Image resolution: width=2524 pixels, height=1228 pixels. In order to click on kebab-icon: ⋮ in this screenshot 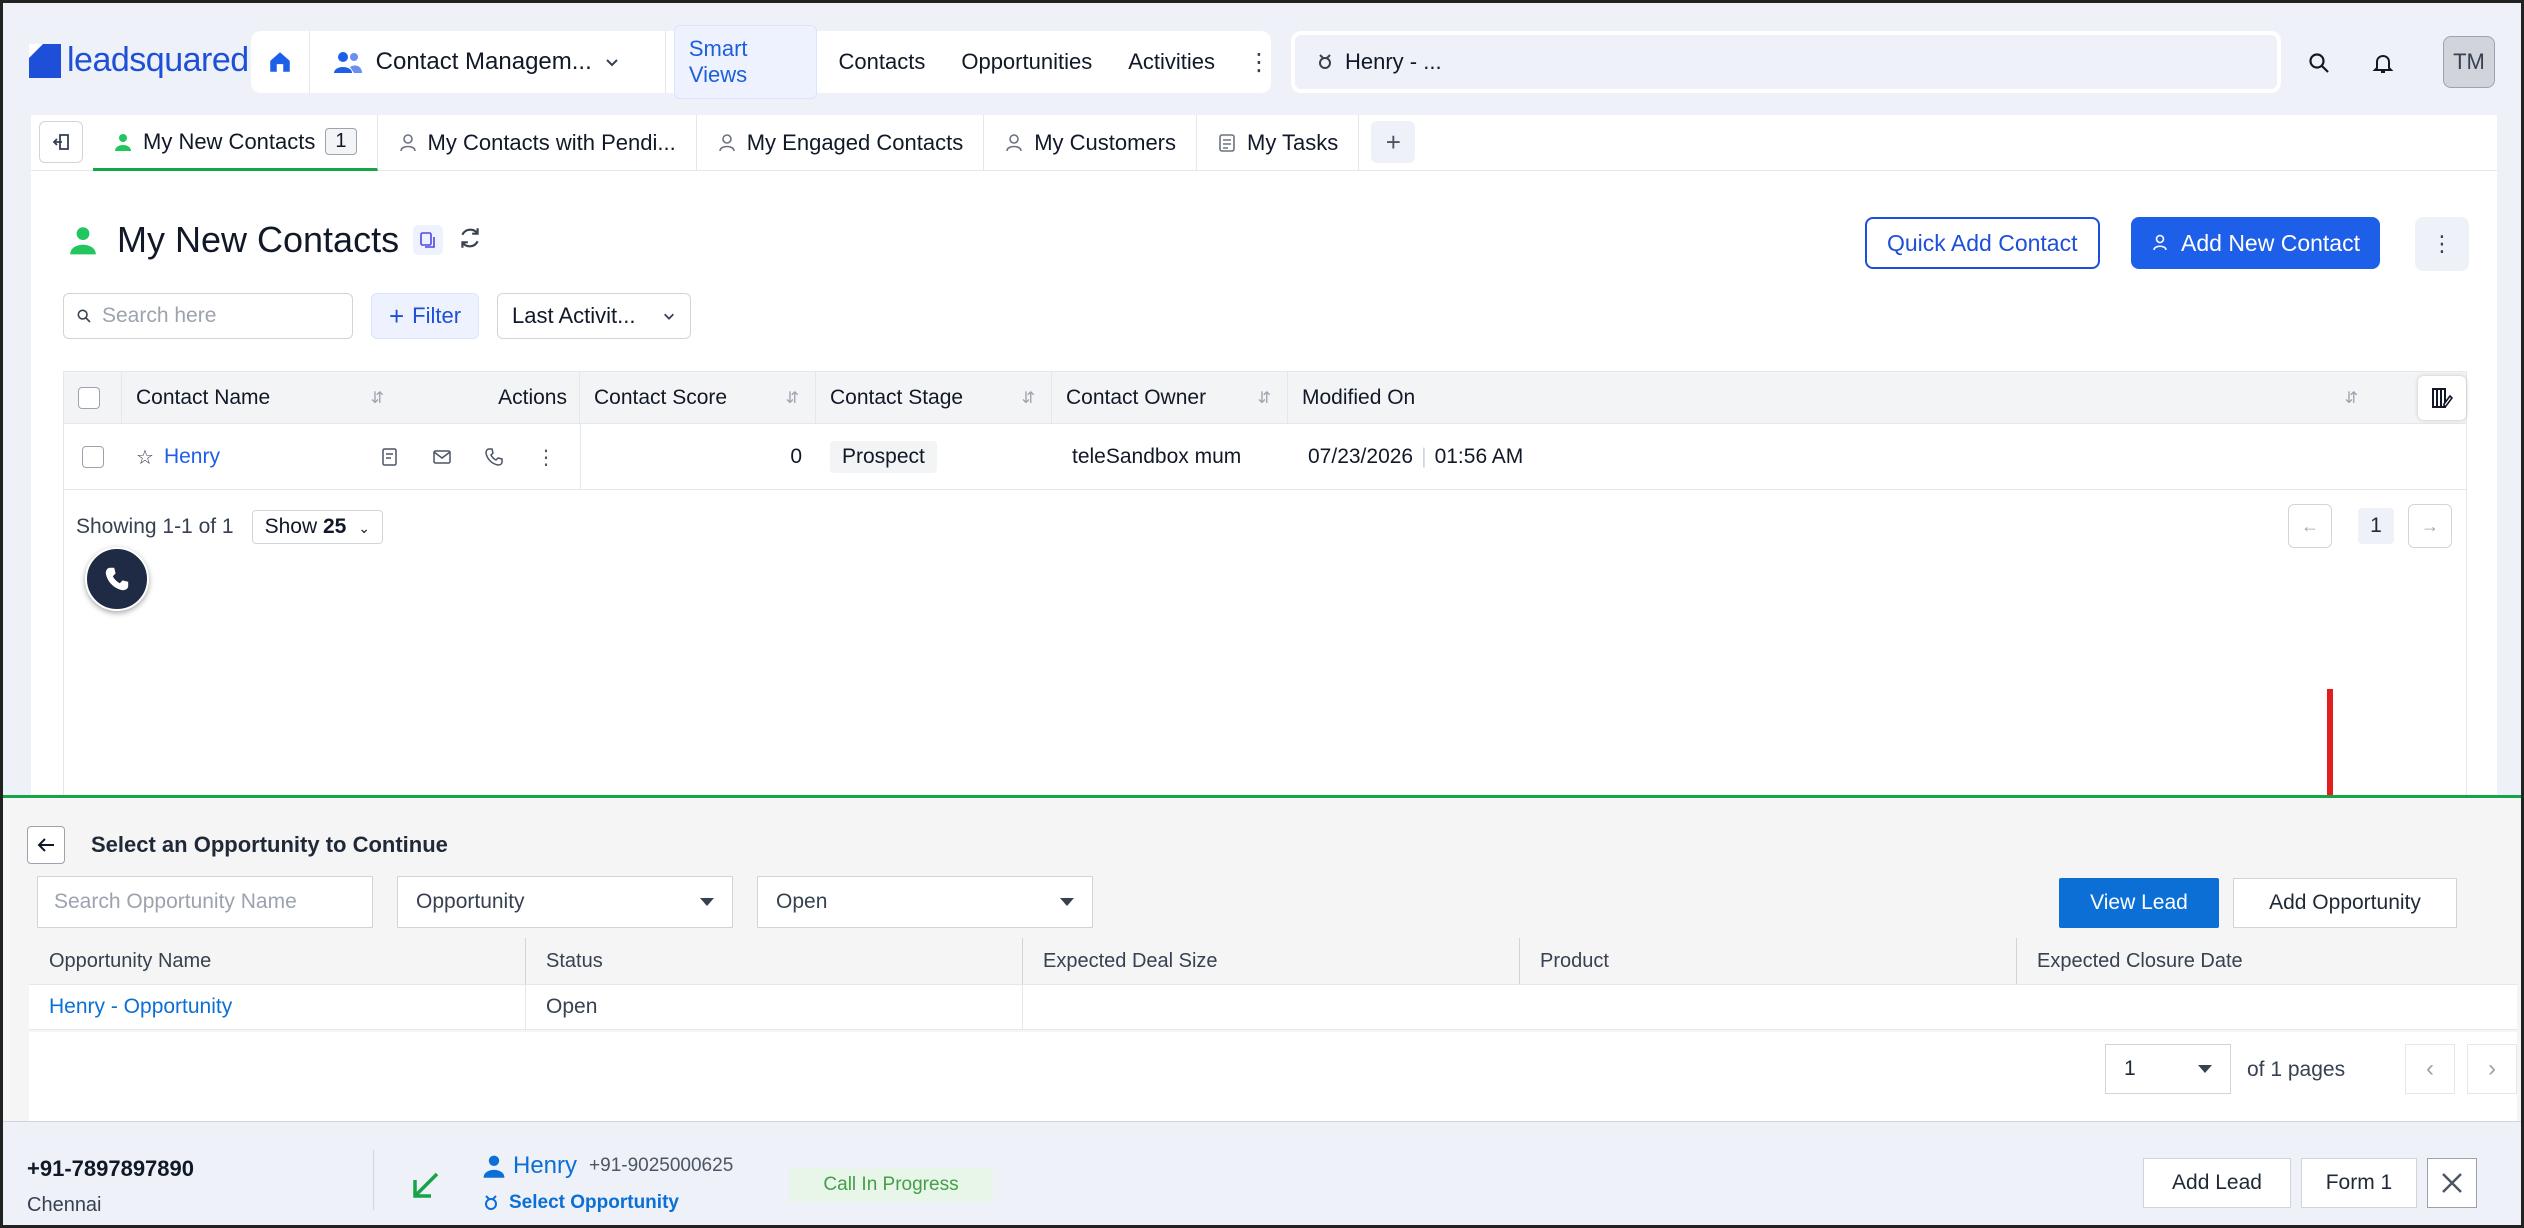, I will do `click(2442, 243)`.